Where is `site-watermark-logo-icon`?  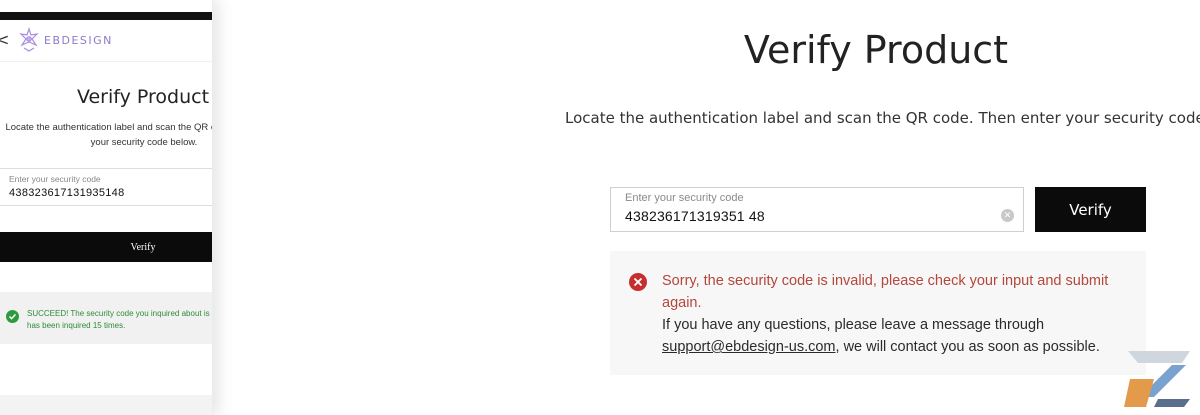
site-watermark-logo-icon is located at coordinates (1157, 379).